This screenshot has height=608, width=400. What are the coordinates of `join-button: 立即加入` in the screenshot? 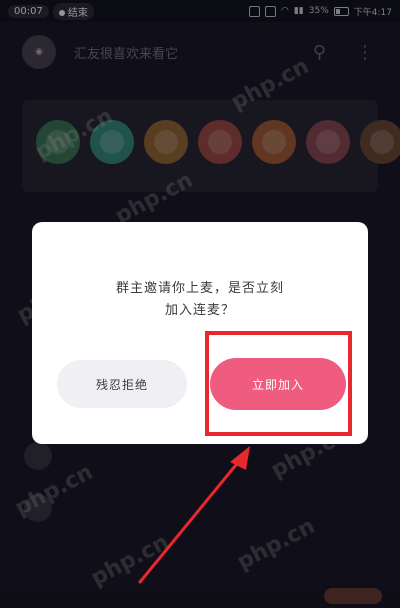 It's located at (278, 384).